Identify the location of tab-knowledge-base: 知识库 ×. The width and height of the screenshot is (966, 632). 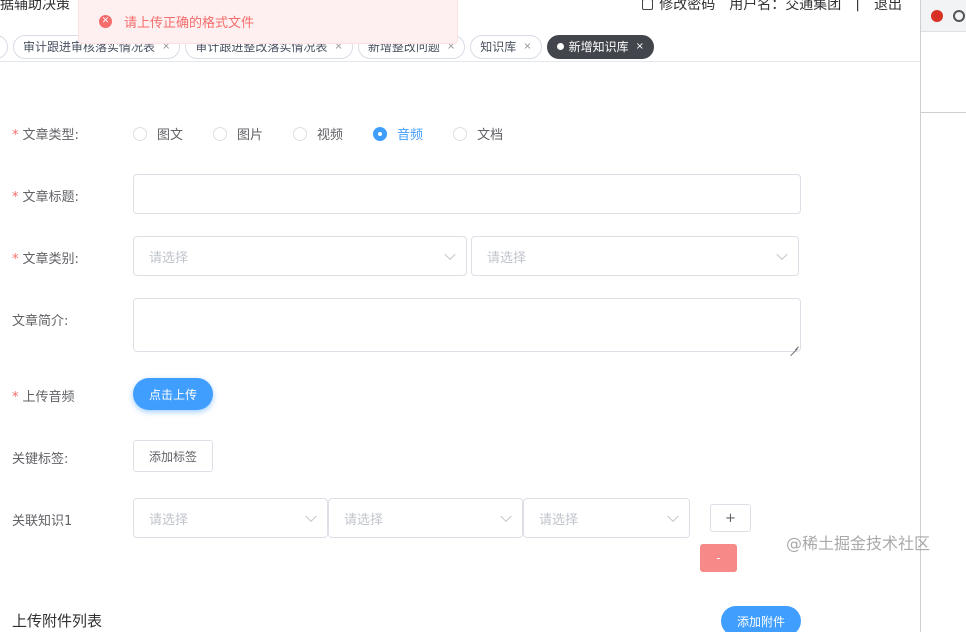
(506, 46).